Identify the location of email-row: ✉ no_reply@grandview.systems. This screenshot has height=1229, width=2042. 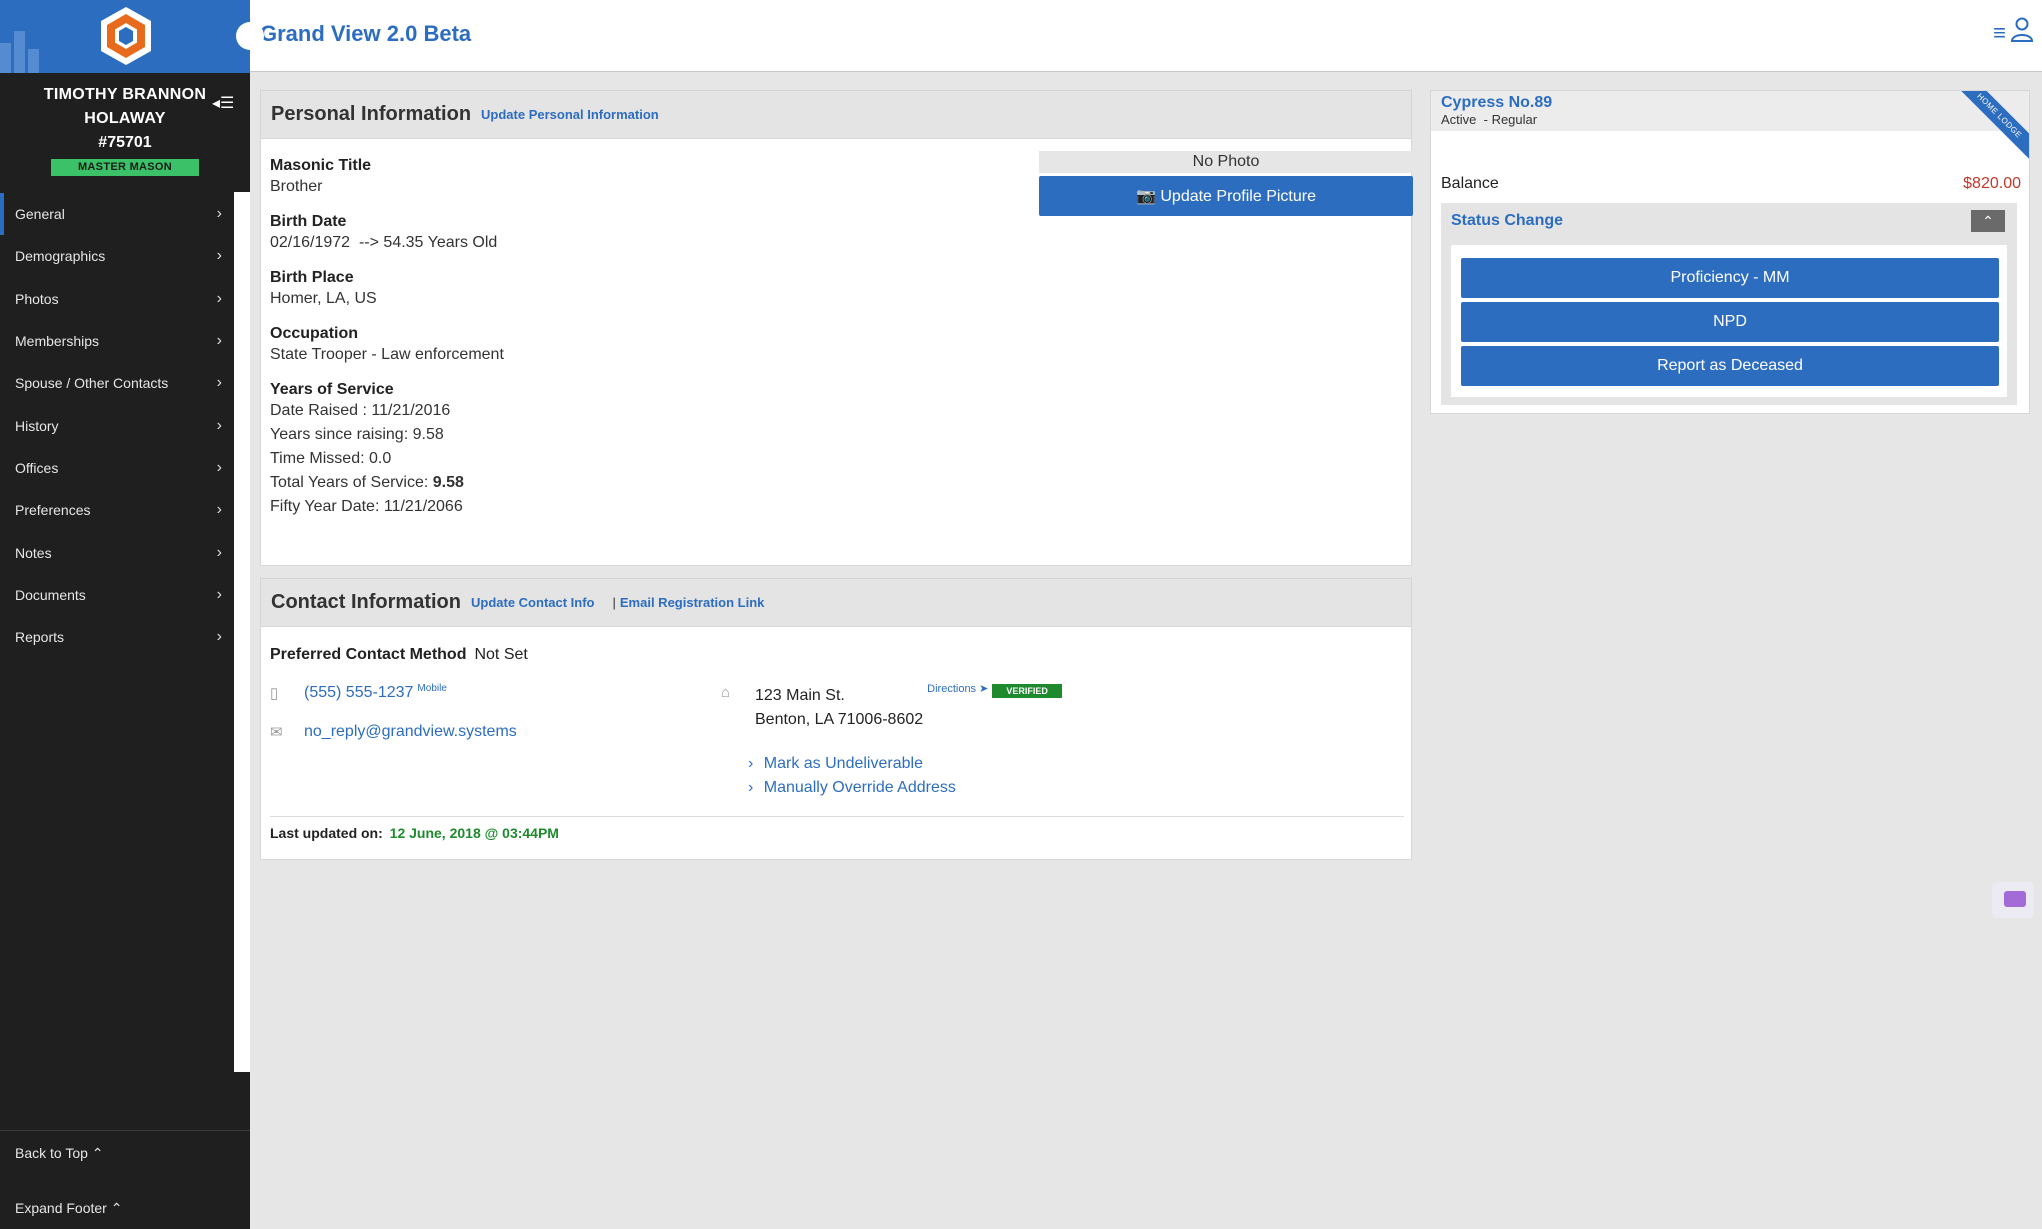
(393, 732).